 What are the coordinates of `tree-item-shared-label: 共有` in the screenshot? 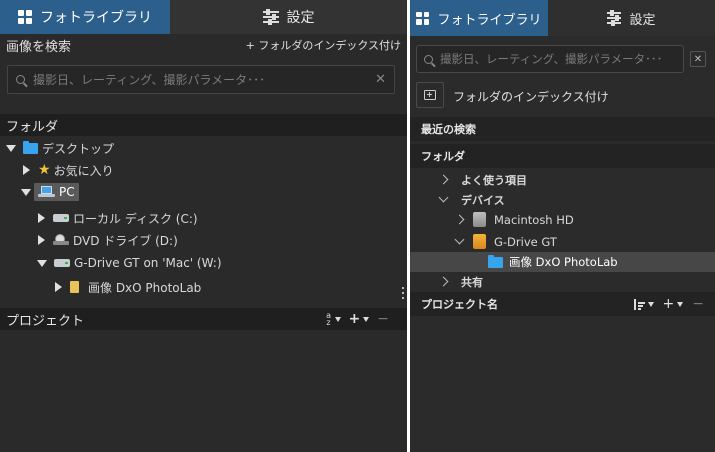 It's located at (472, 282).